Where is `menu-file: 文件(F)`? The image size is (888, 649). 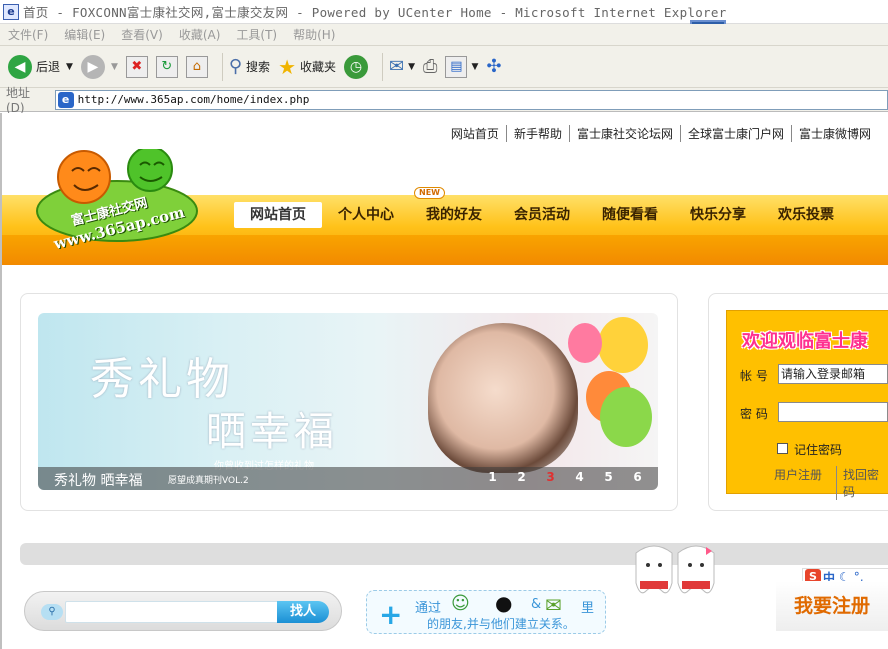
menu-file: 文件(F) is located at coordinates (28, 34).